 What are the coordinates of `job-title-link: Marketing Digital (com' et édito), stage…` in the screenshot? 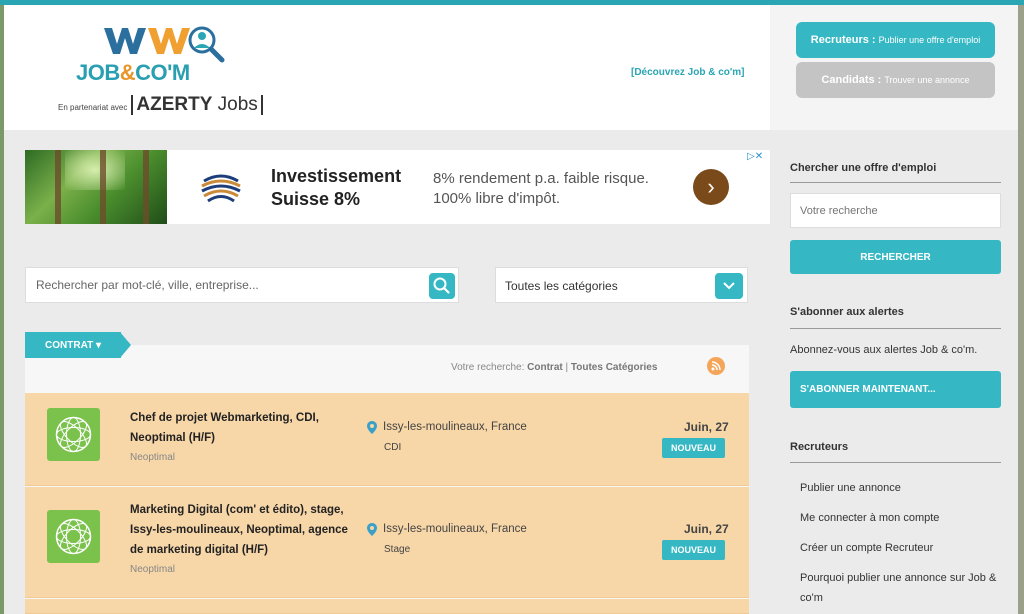 It's located at (245, 530).